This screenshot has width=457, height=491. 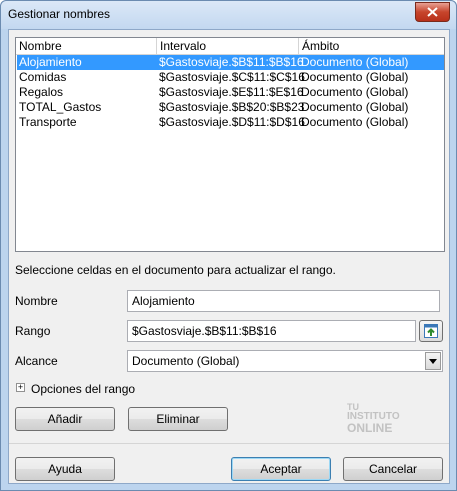 I want to click on watermark-line3: ONLINE, so click(x=370, y=428).